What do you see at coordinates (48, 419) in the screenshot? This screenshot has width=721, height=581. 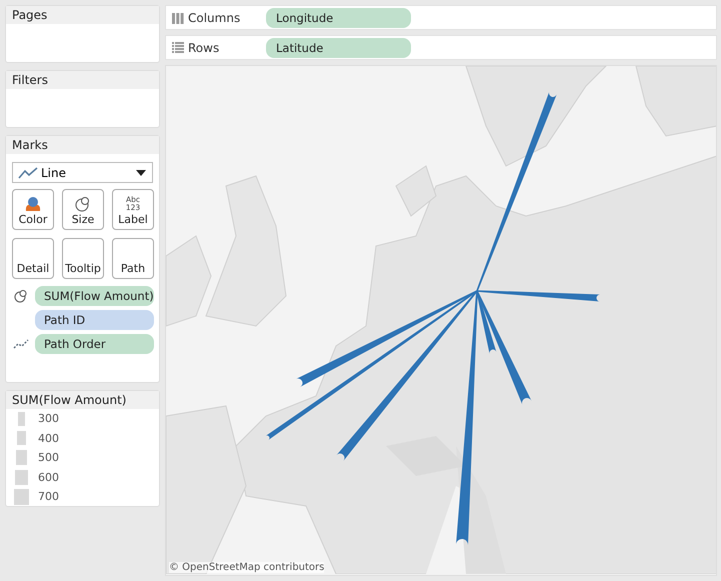 I see `legend-value: 300` at bounding box center [48, 419].